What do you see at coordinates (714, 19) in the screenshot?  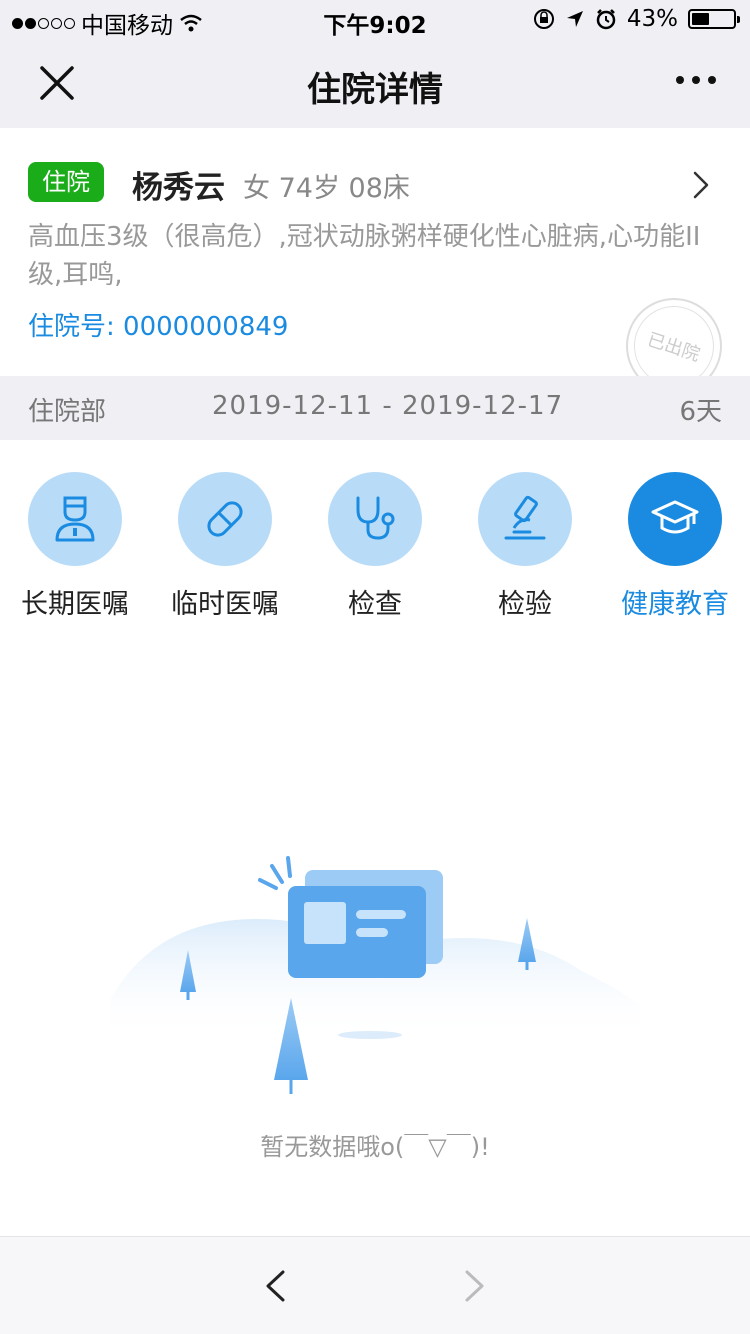 I see `battery-icon` at bounding box center [714, 19].